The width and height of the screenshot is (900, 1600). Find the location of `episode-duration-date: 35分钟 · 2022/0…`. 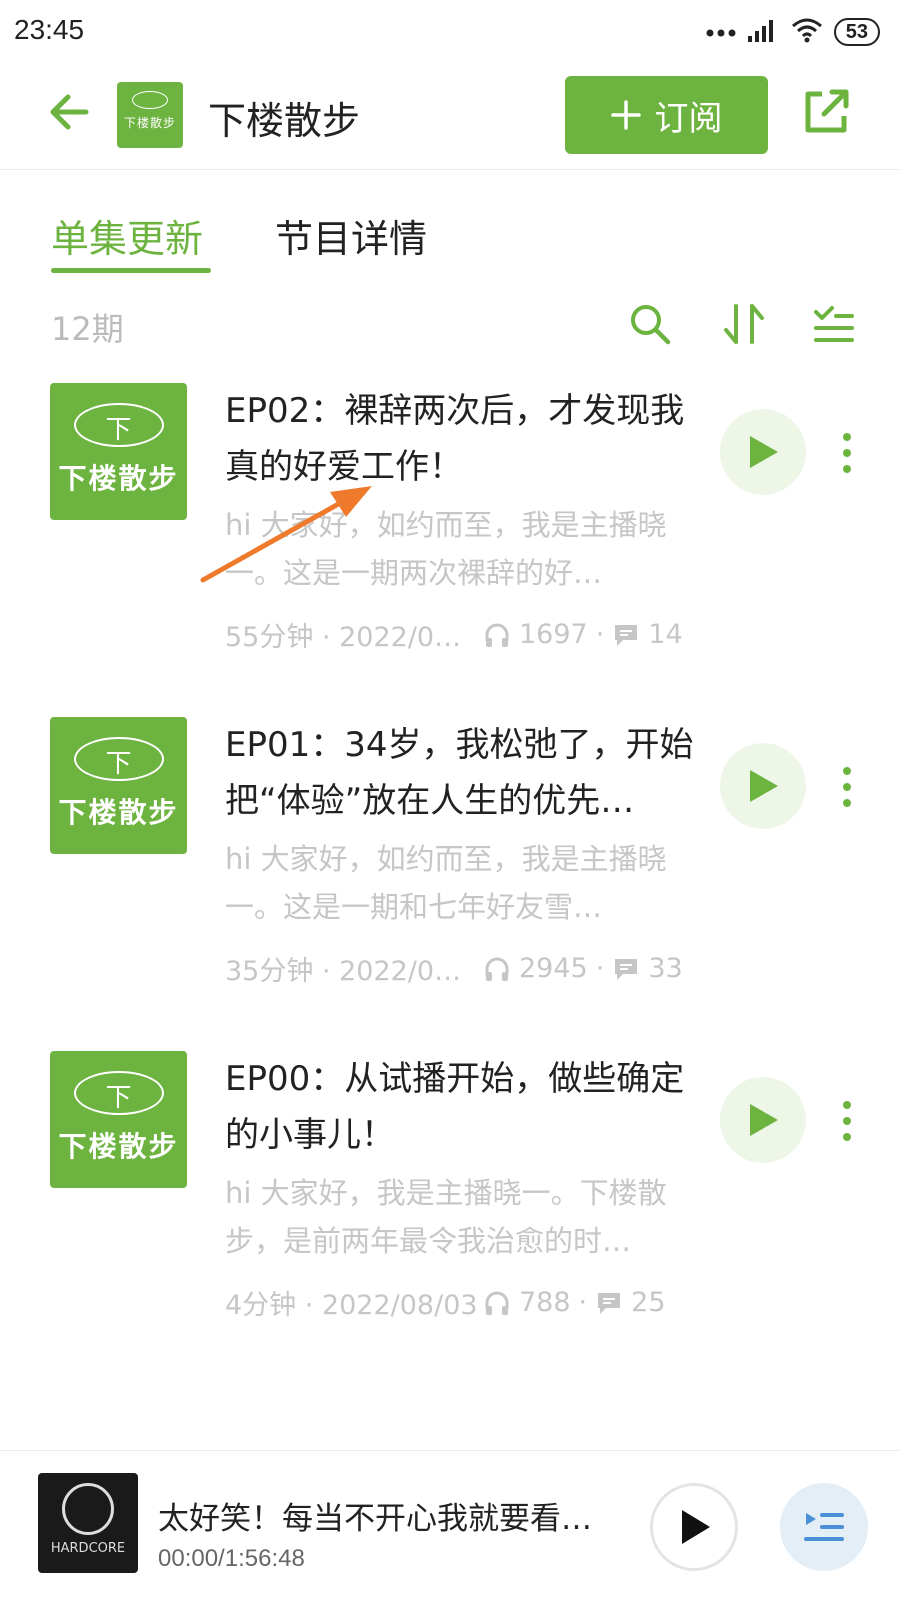

episode-duration-date: 35分钟 · 2022/0… is located at coordinates (343, 971).